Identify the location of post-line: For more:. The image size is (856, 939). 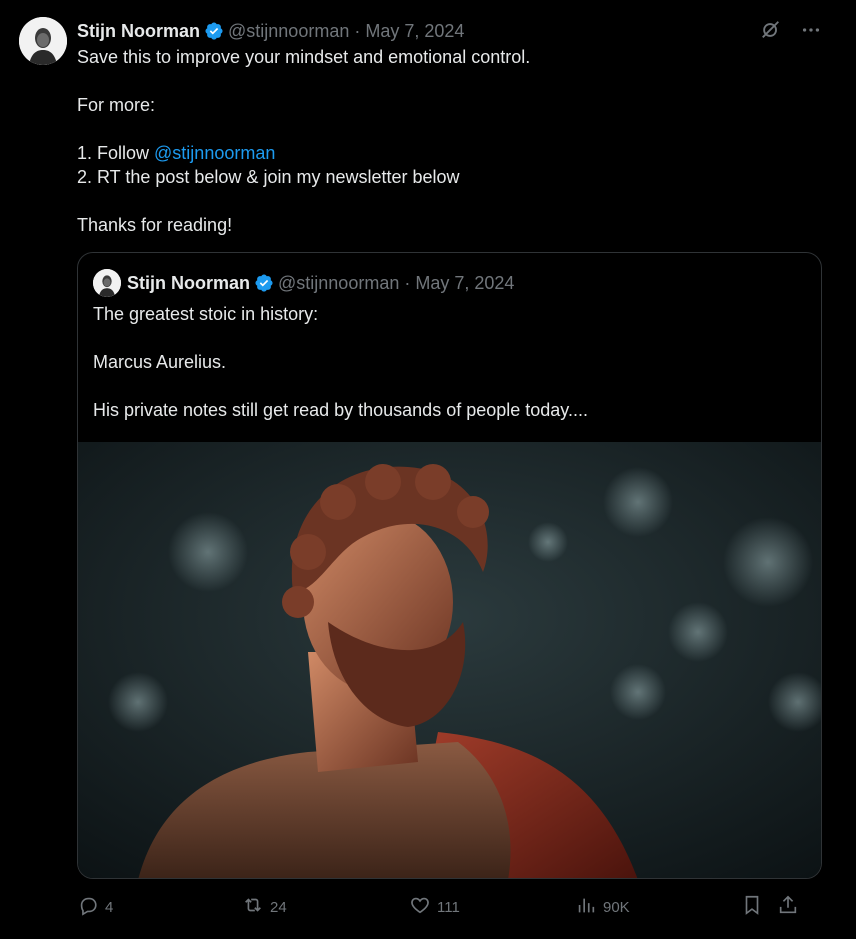
(116, 105).